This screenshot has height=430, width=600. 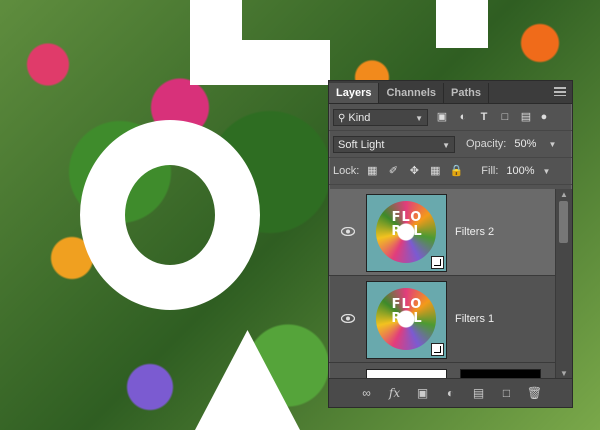 What do you see at coordinates (463, 117) in the screenshot?
I see `adjustment-filter-icon: ◐` at bounding box center [463, 117].